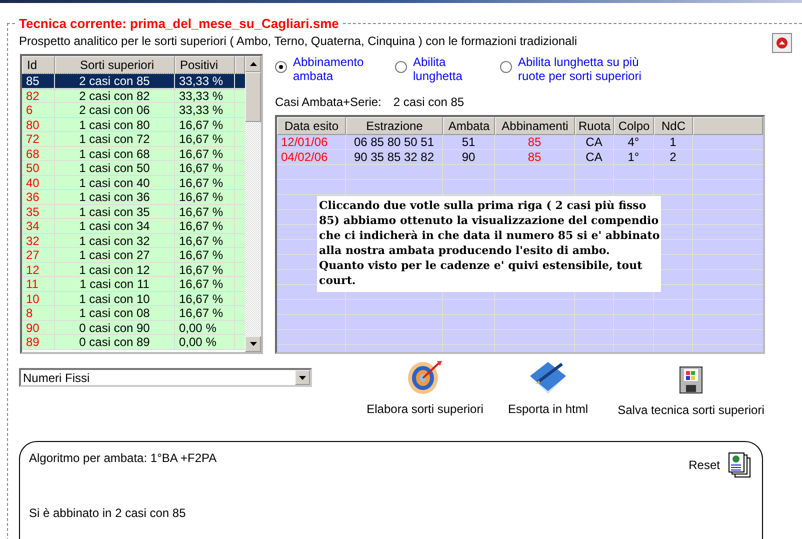  Describe the element at coordinates (425, 377) in the screenshot. I see `target-icon` at that location.